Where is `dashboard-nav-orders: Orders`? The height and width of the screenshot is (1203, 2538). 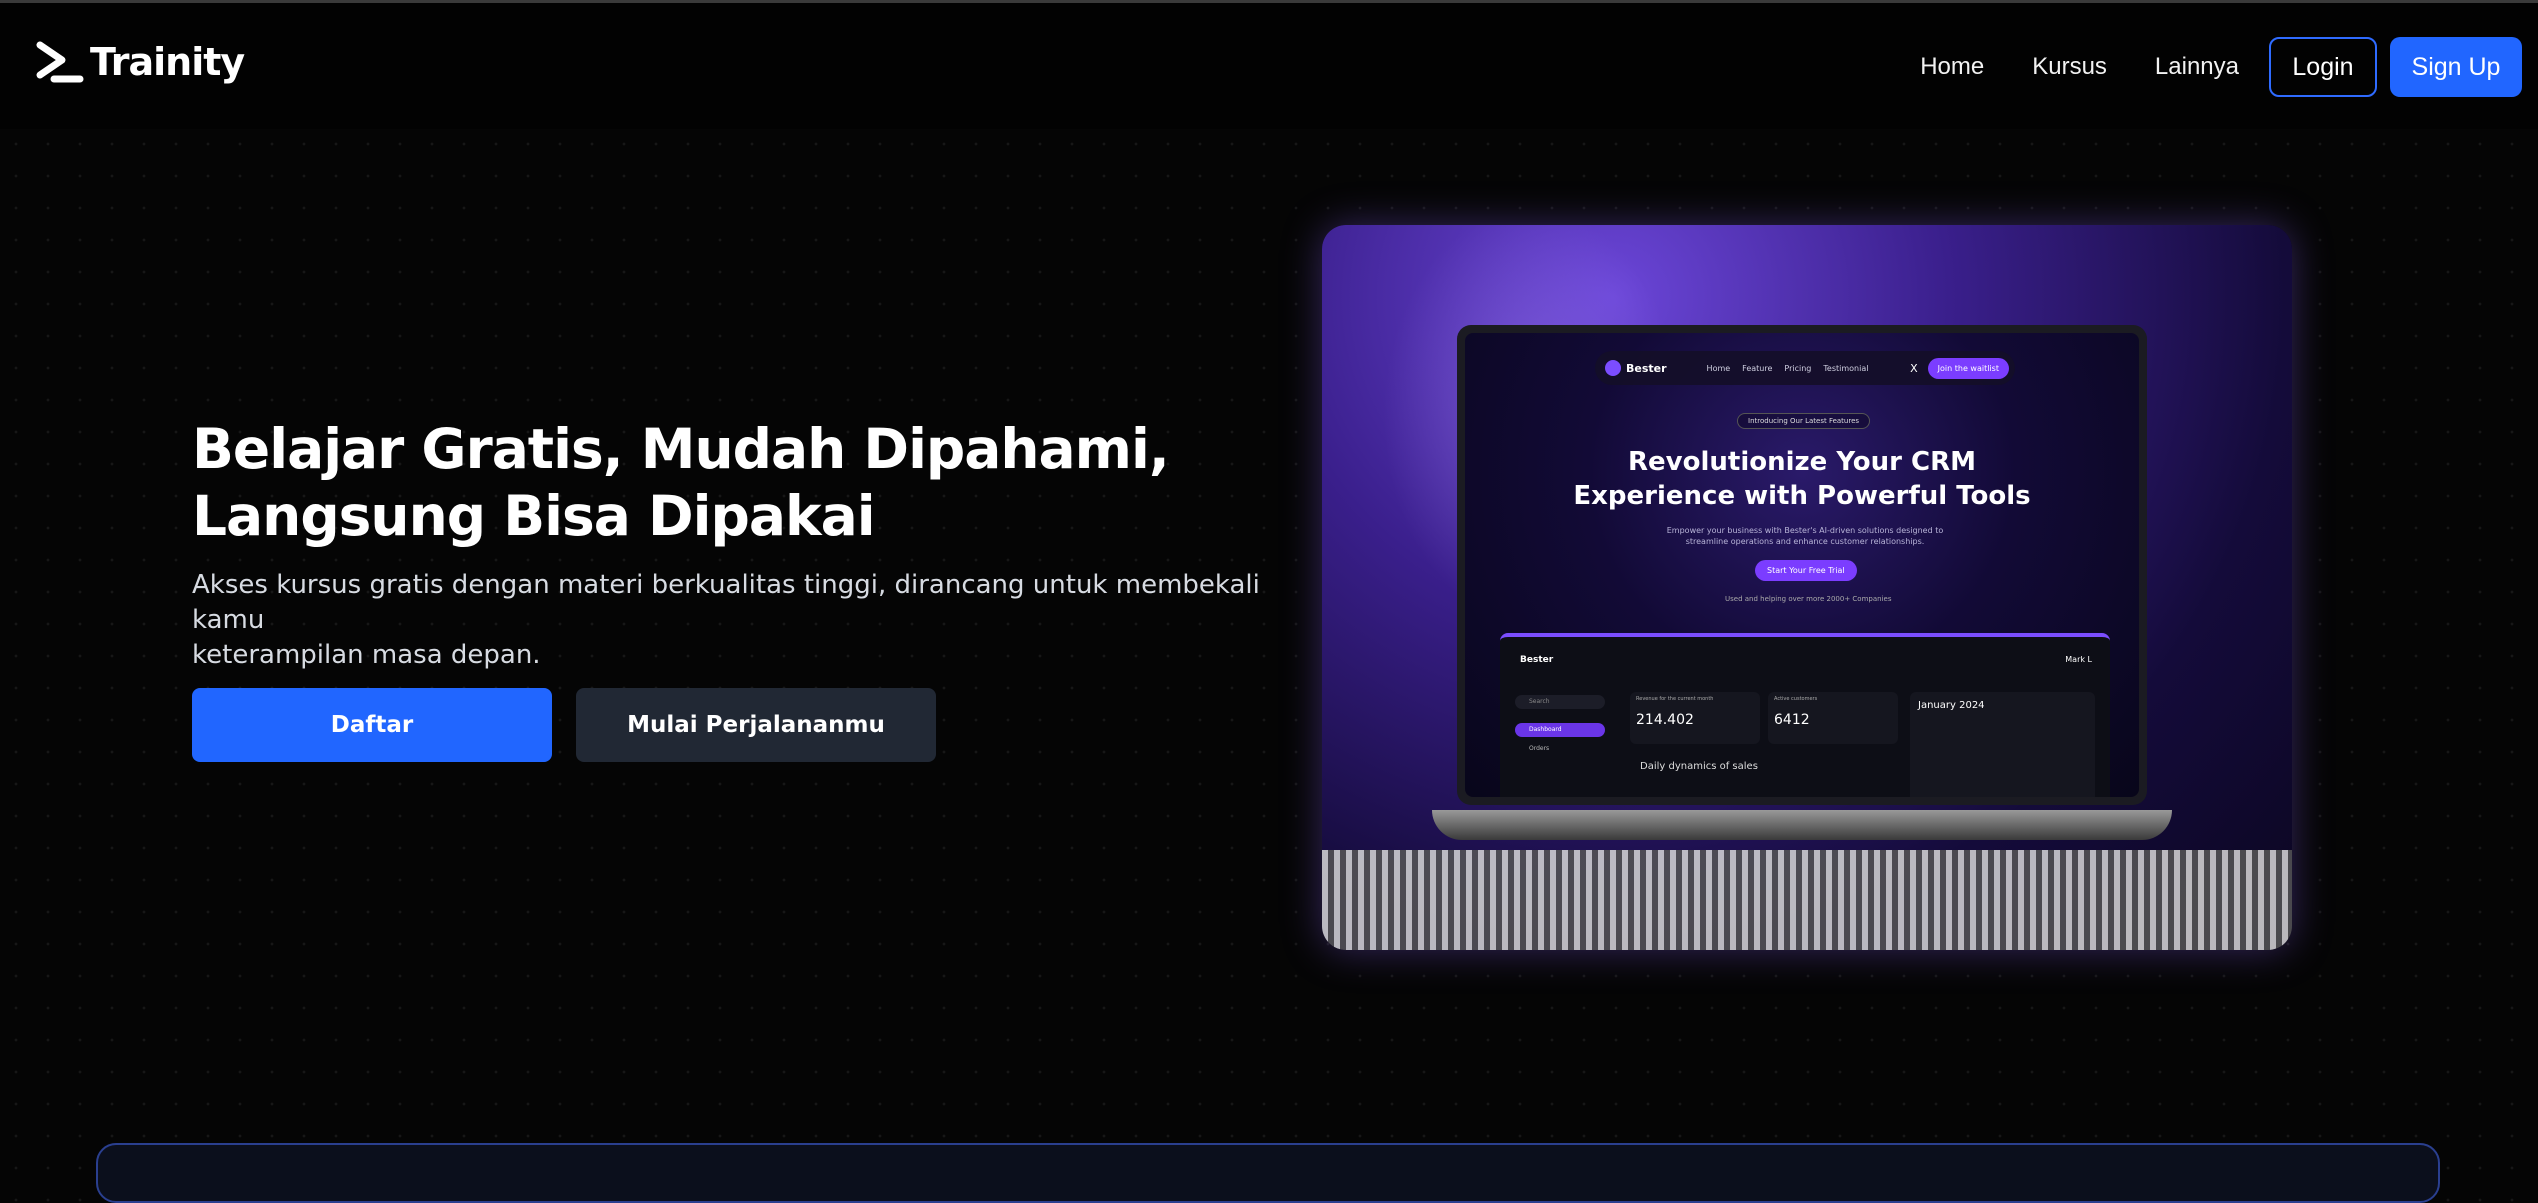 dashboard-nav-orders: Orders is located at coordinates (1539, 748).